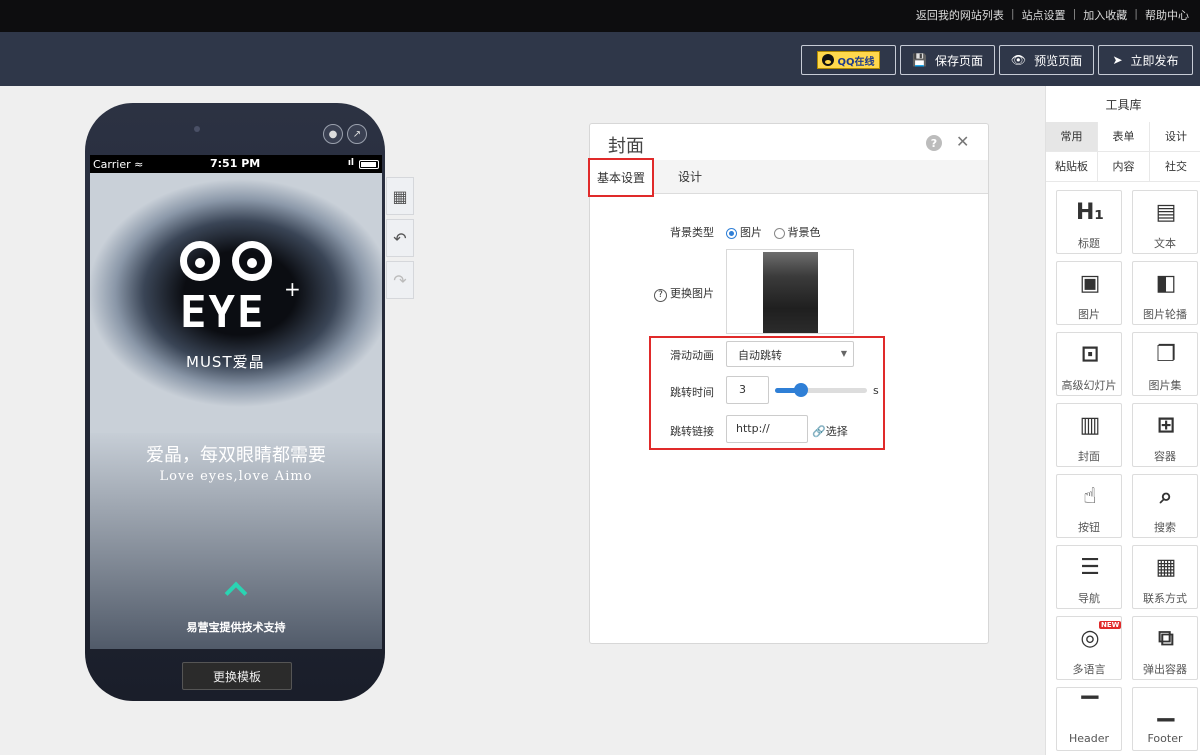 This screenshot has height=755, width=1200. What do you see at coordinates (1018, 60) in the screenshot?
I see `eye-icon: 👁` at bounding box center [1018, 60].